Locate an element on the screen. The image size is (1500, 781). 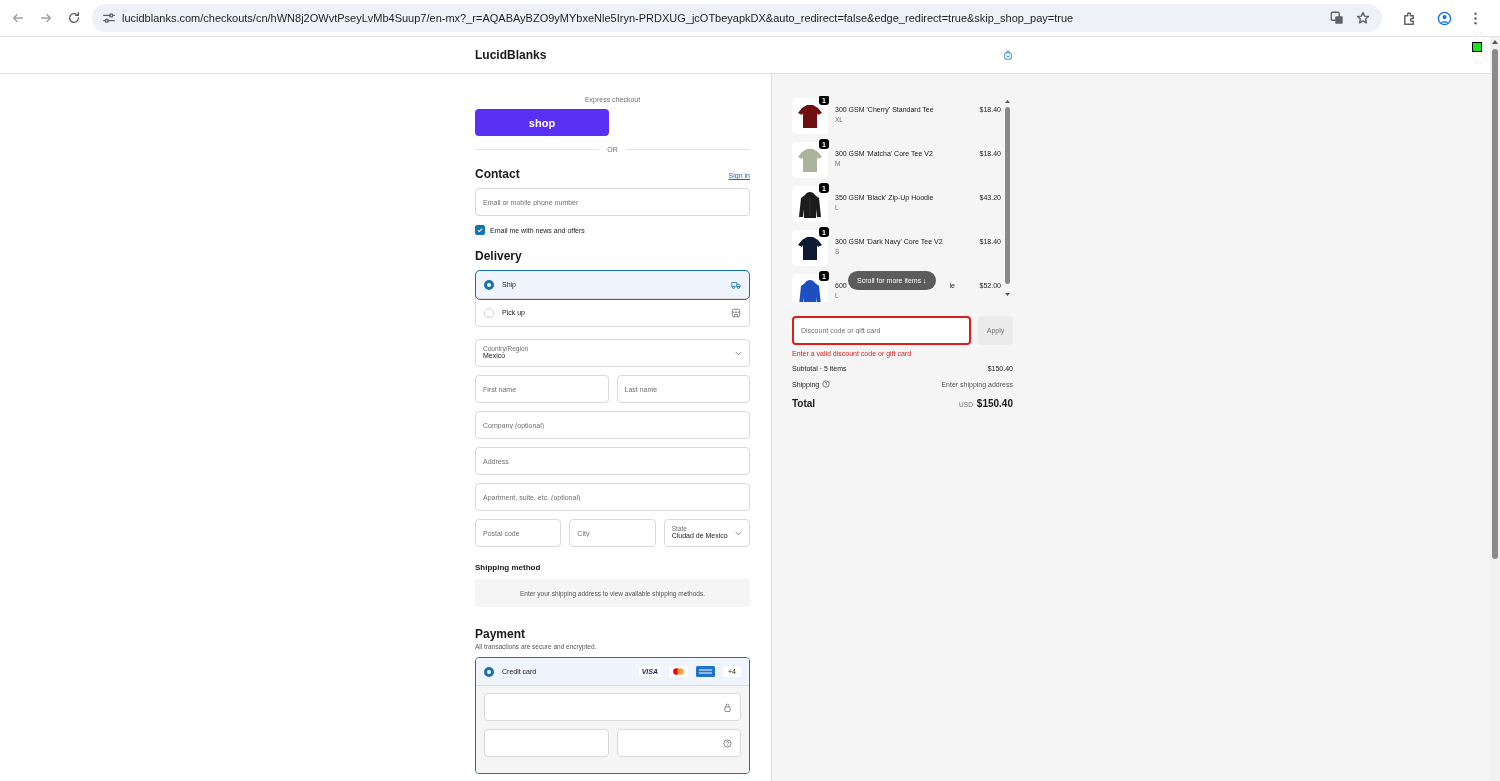
total-value: $150.40 is located at coordinates (994, 403).